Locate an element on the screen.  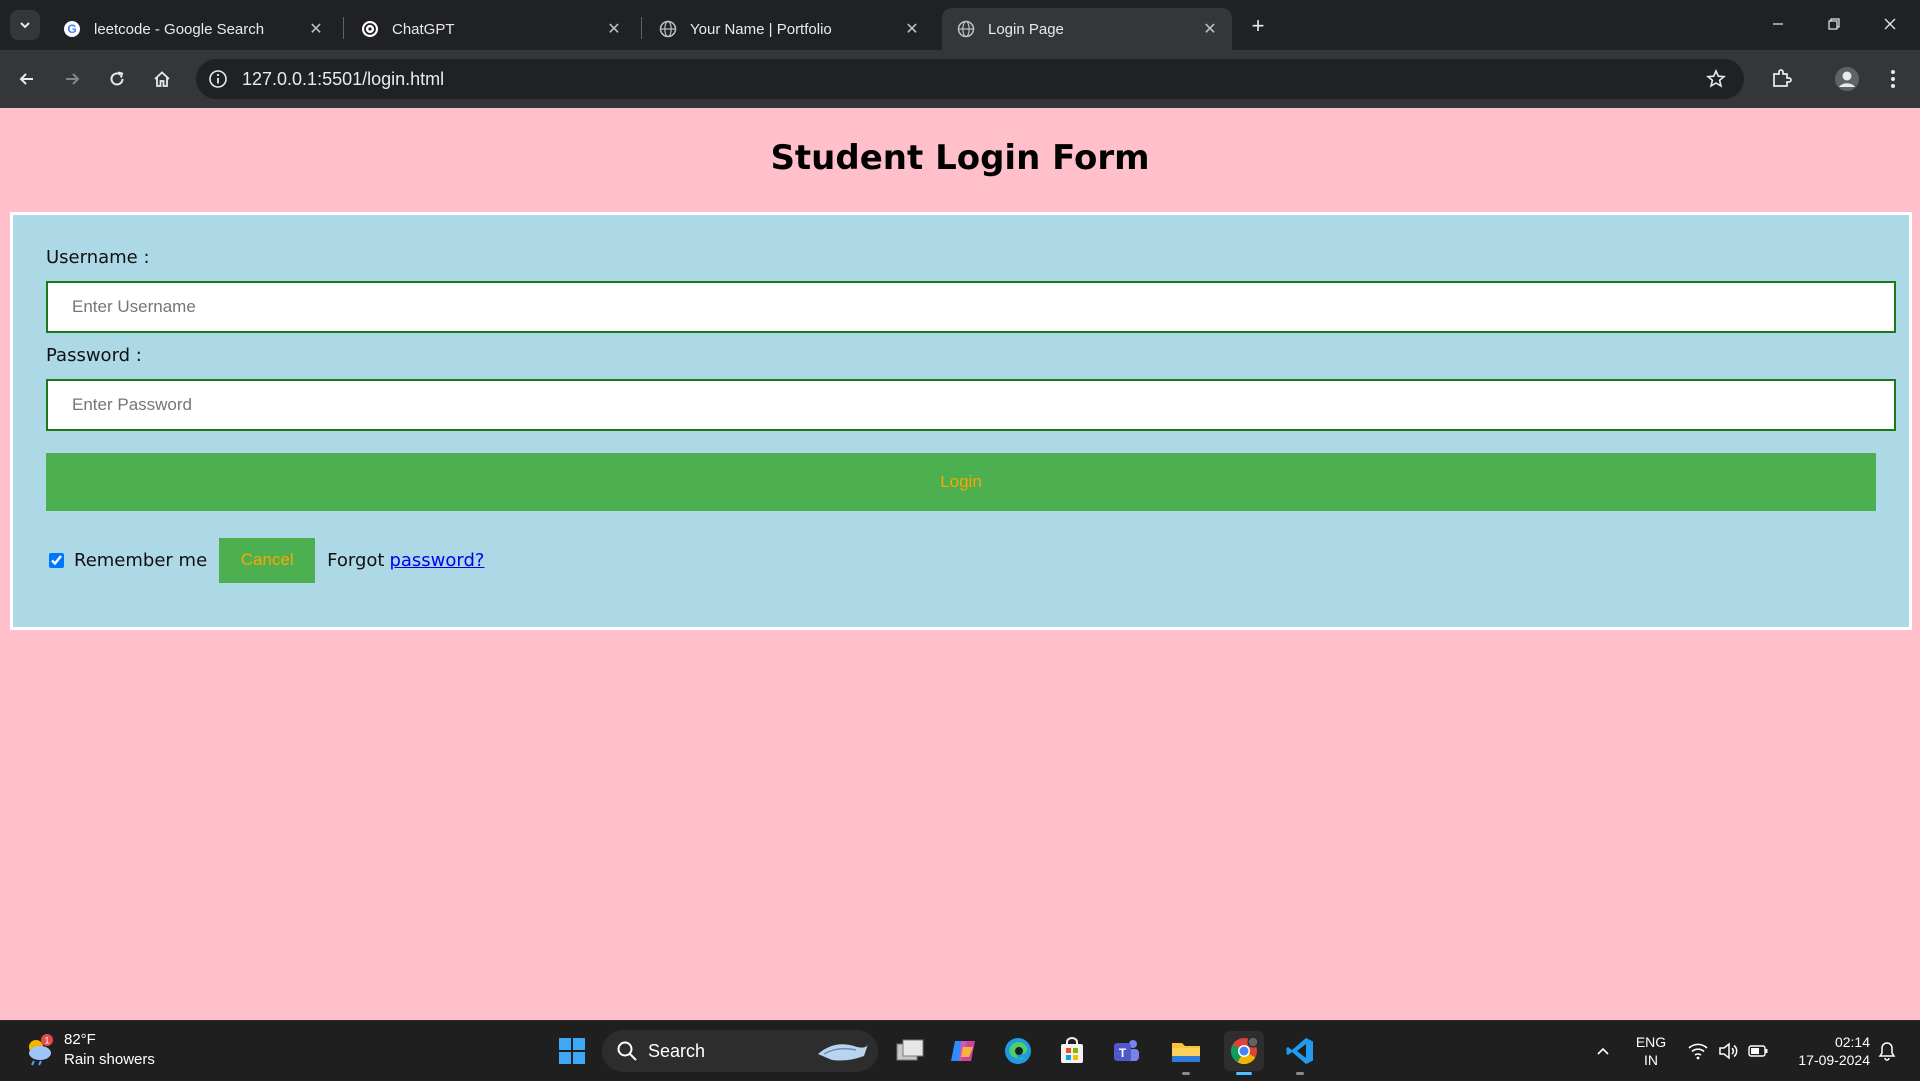
cancel-button: Cancel is located at coordinates (267, 560).